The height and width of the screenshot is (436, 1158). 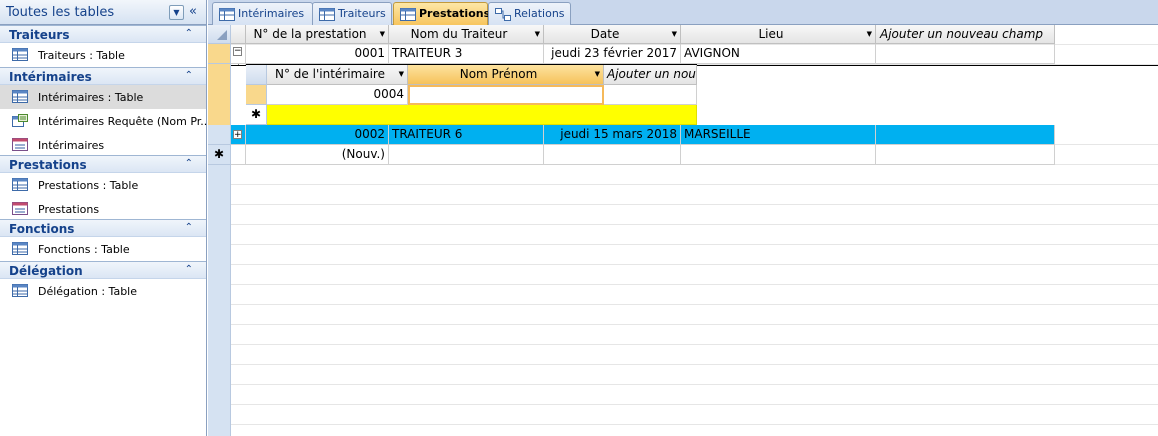 What do you see at coordinates (466, 54) in the screenshot?
I see `cell-nom-traiteur: TRAITEUR 3` at bounding box center [466, 54].